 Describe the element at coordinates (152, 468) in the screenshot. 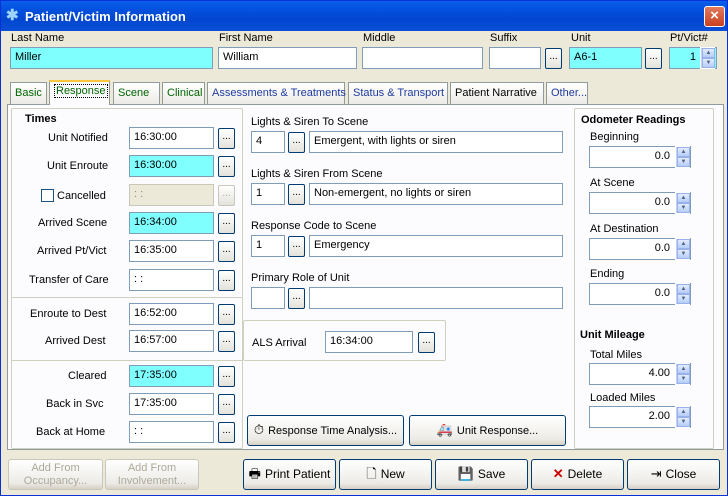

I see `add-inv-line1: Add From` at that location.